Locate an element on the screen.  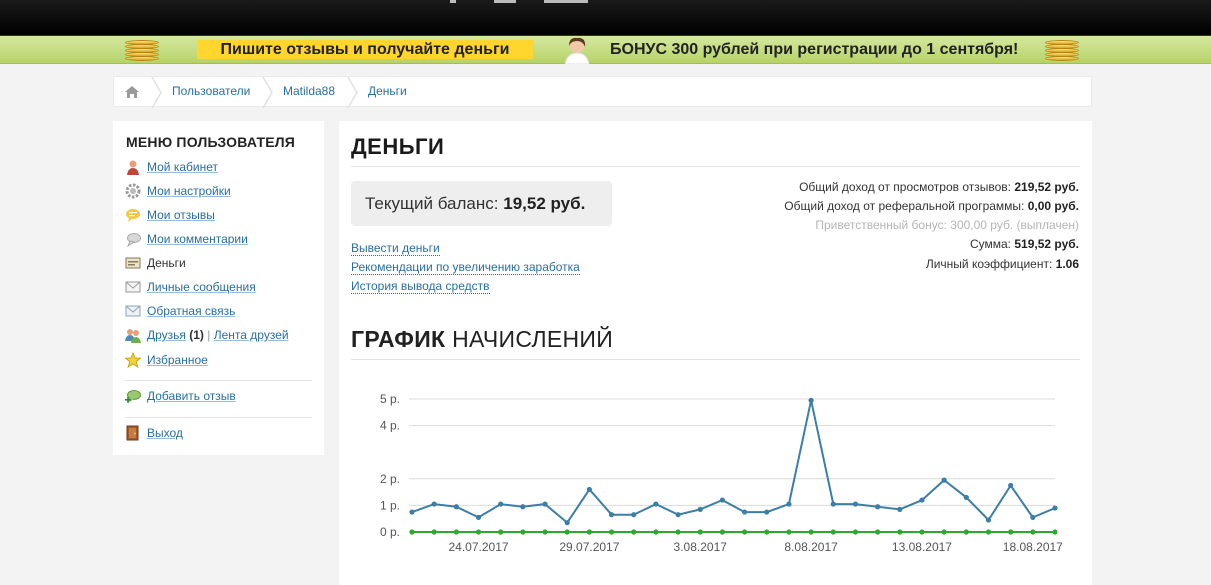
x-tick-label: 29.07.2017 is located at coordinates (589, 547).